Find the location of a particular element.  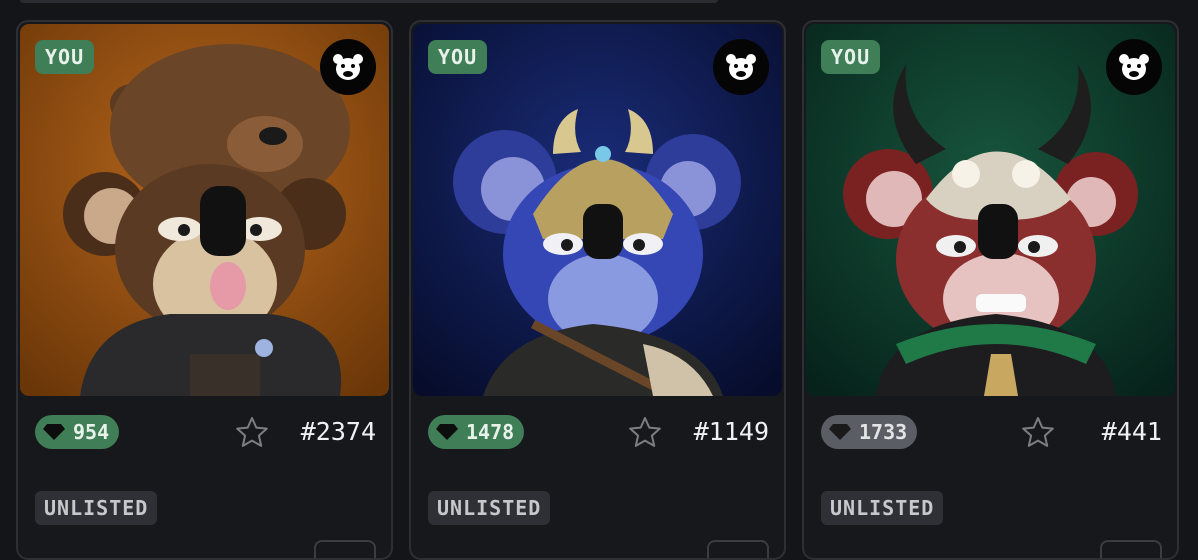

card-info: 1733 #441 UNLISTED is located at coordinates (990, 478).